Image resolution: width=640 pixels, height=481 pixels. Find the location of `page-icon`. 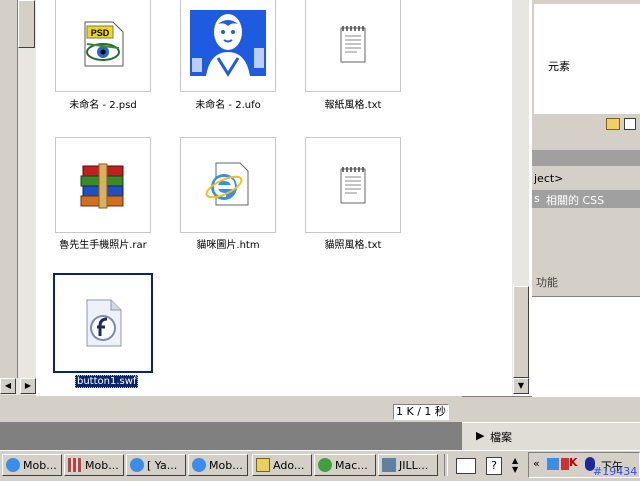

page-icon is located at coordinates (629, 124).